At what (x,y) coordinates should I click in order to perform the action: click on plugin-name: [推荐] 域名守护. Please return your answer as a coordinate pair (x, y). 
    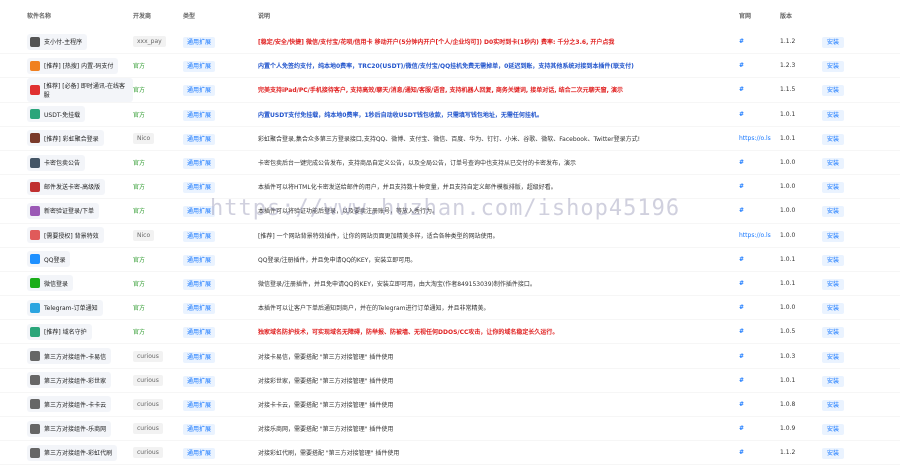
    Looking at the image, I should click on (59, 331).